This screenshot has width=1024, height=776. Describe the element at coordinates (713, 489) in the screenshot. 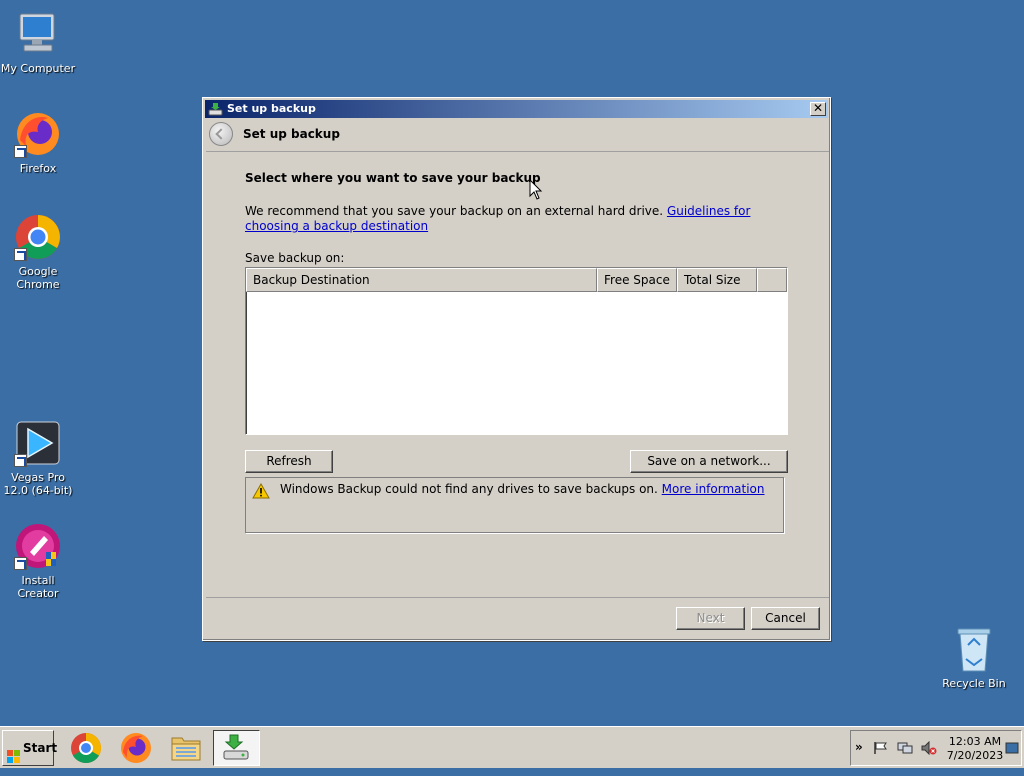

I see `more-information-link: More information` at that location.